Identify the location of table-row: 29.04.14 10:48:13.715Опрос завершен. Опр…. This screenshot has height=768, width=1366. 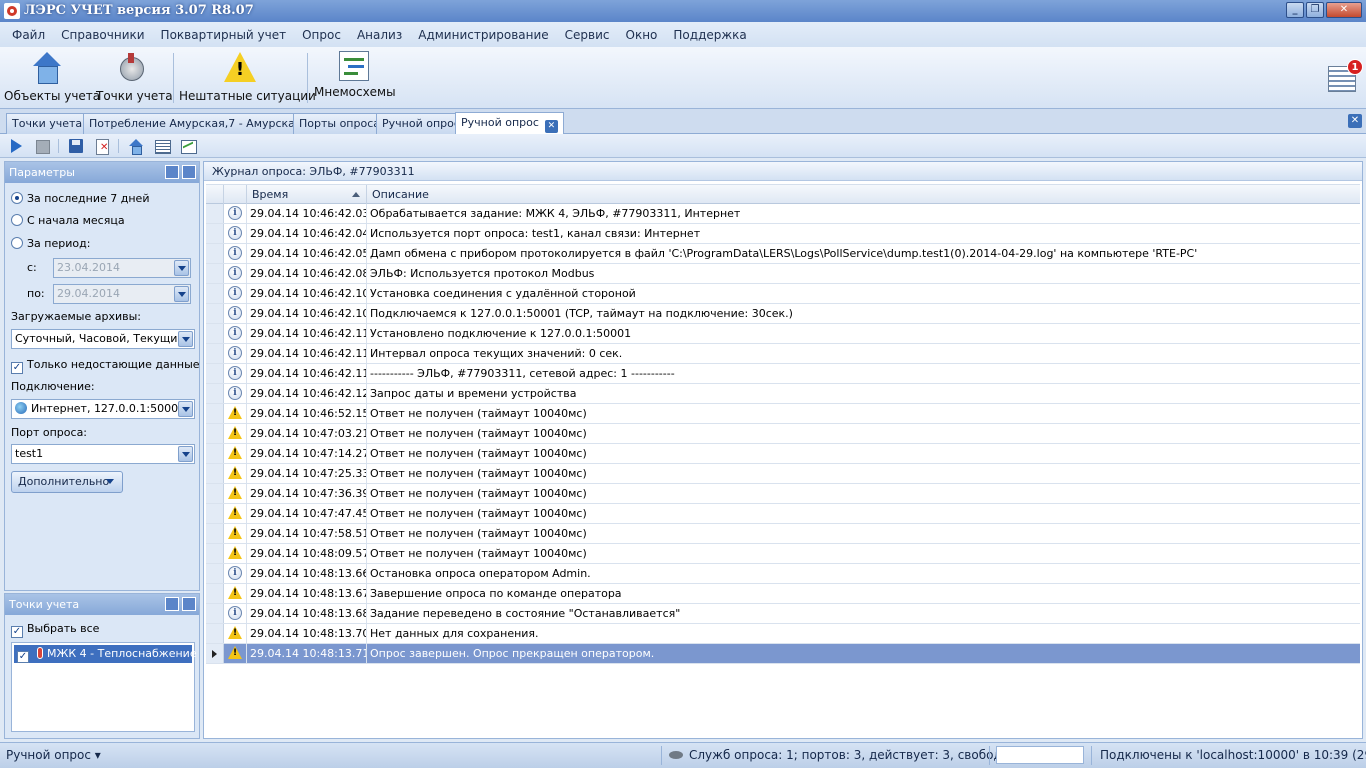
(783, 654).